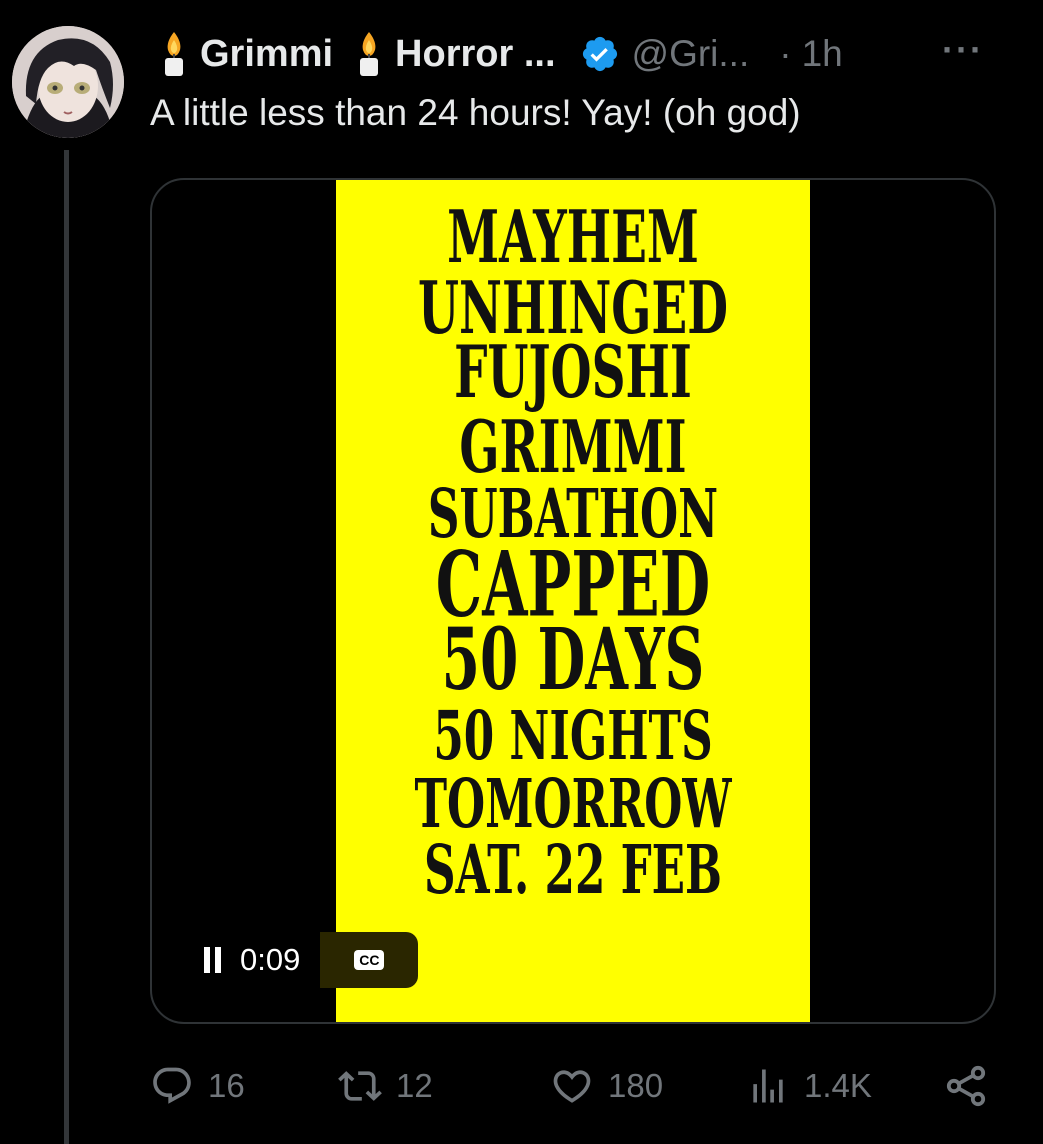  Describe the element at coordinates (573, 869) in the screenshot. I see `poster-text-line: SAT. 22 FEB` at that location.